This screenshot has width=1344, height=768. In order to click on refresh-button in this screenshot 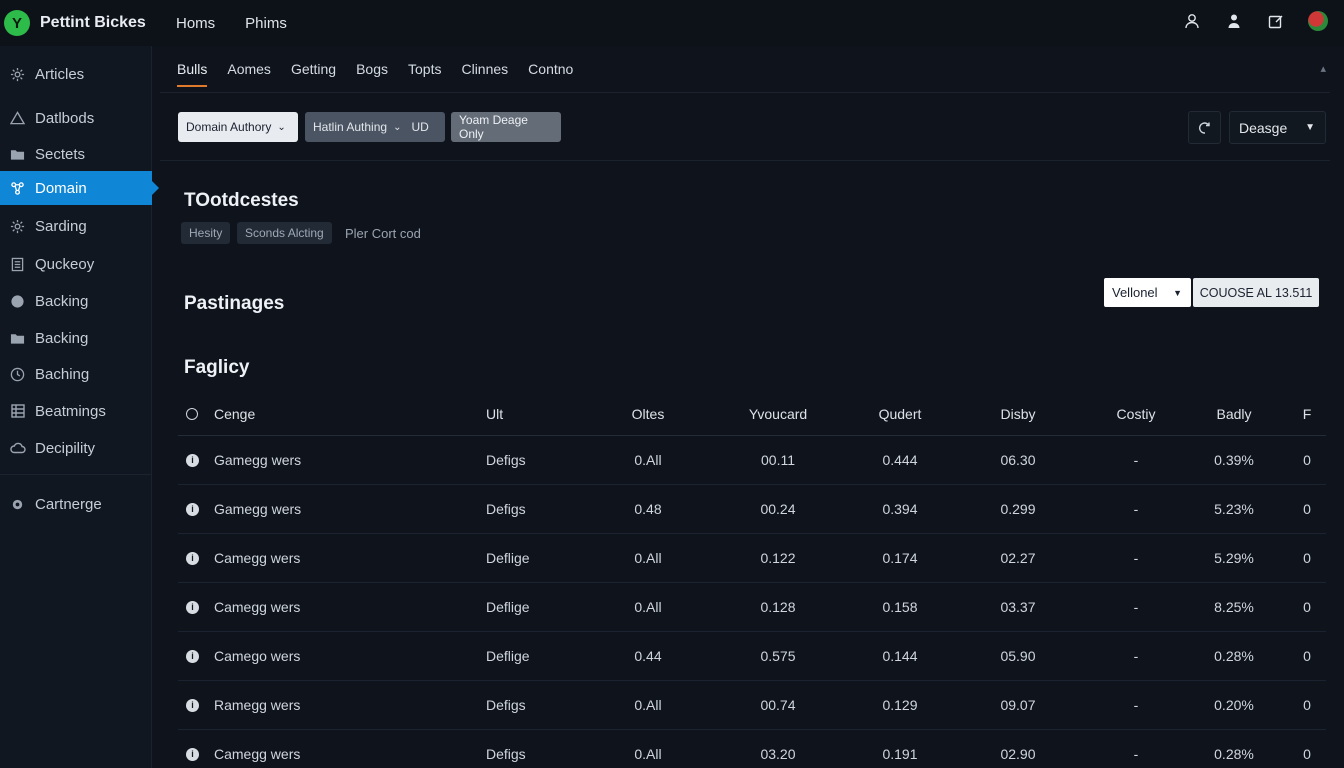, I will do `click(1204, 127)`.